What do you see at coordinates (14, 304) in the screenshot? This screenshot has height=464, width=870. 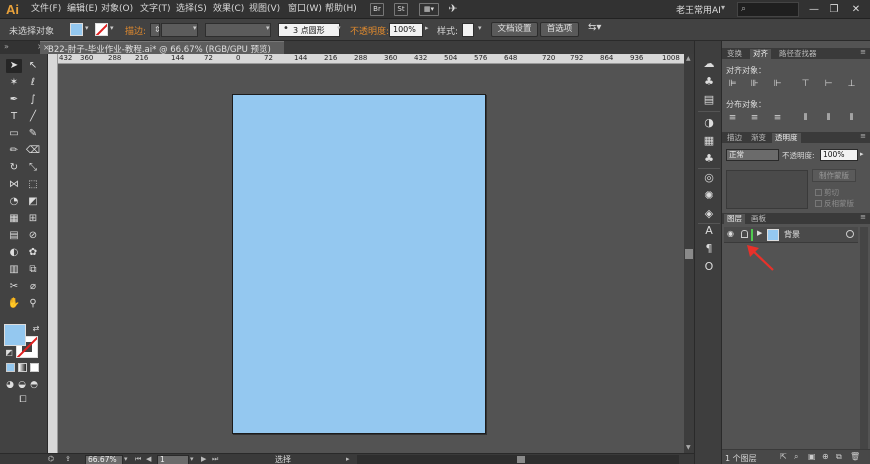 I see `hand-tool-icon: ✋` at bounding box center [14, 304].